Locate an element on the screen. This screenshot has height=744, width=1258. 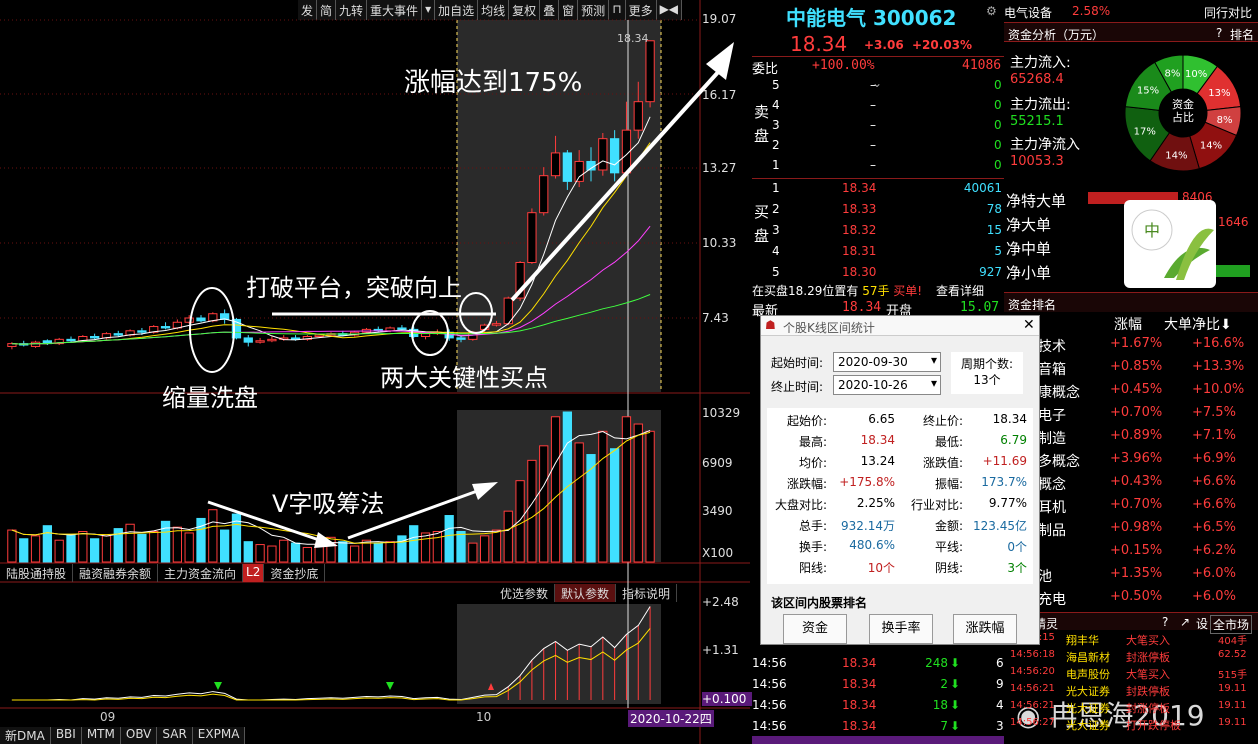
news-stock: 海昌新材 is located at coordinates (1088, 657).